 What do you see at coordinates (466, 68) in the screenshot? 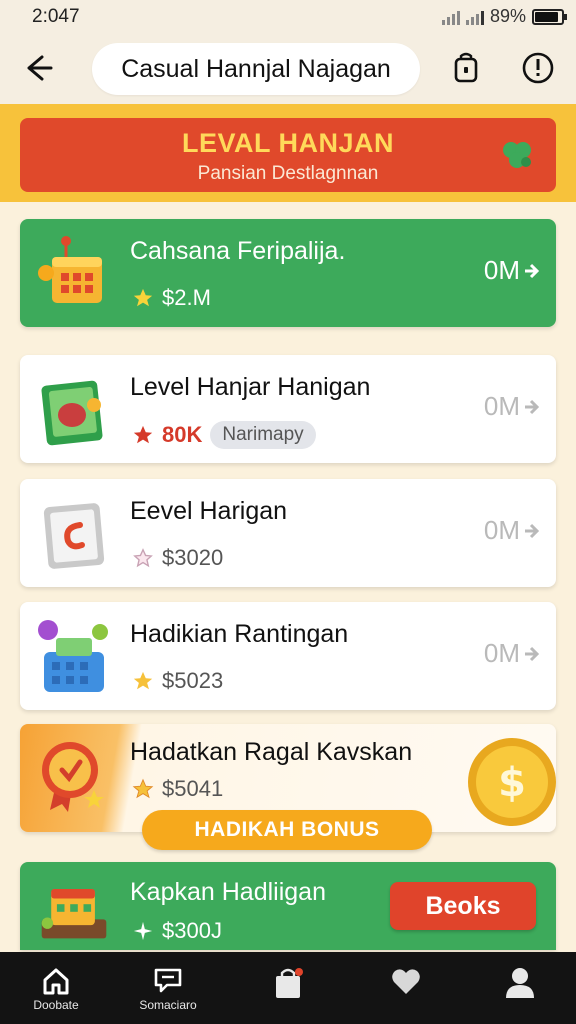
I see `shopping-bag-icon` at bounding box center [466, 68].